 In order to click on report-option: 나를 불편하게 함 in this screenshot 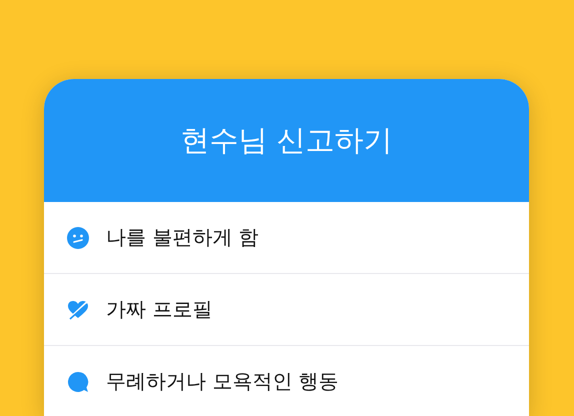, I will do `click(286, 238)`.